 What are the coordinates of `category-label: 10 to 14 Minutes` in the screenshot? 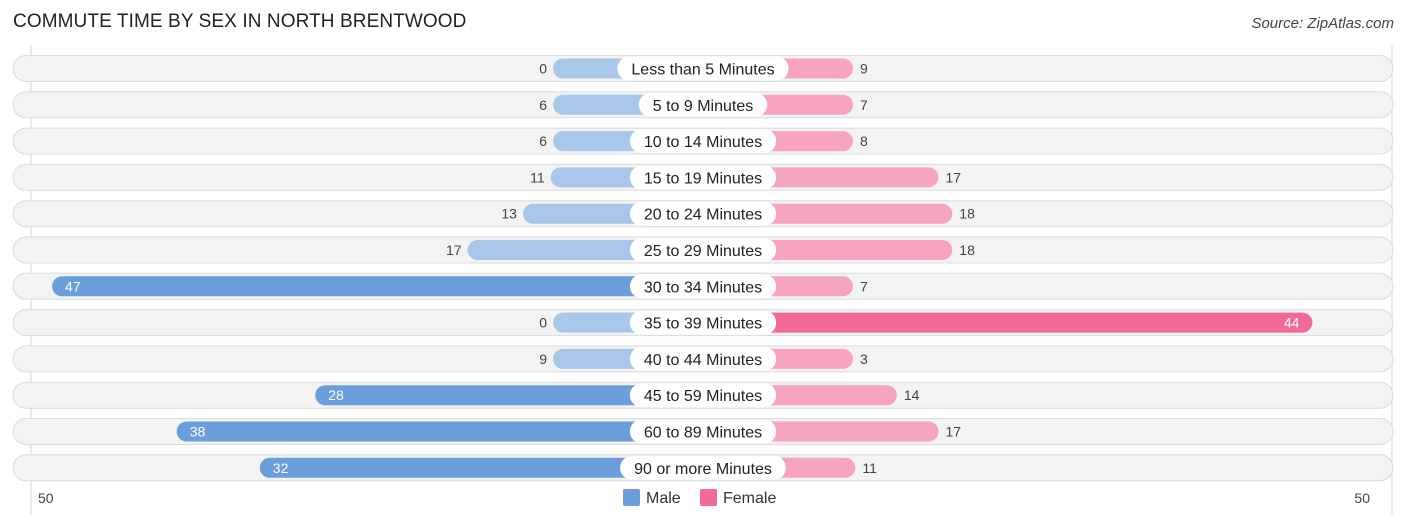 It's located at (703, 142).